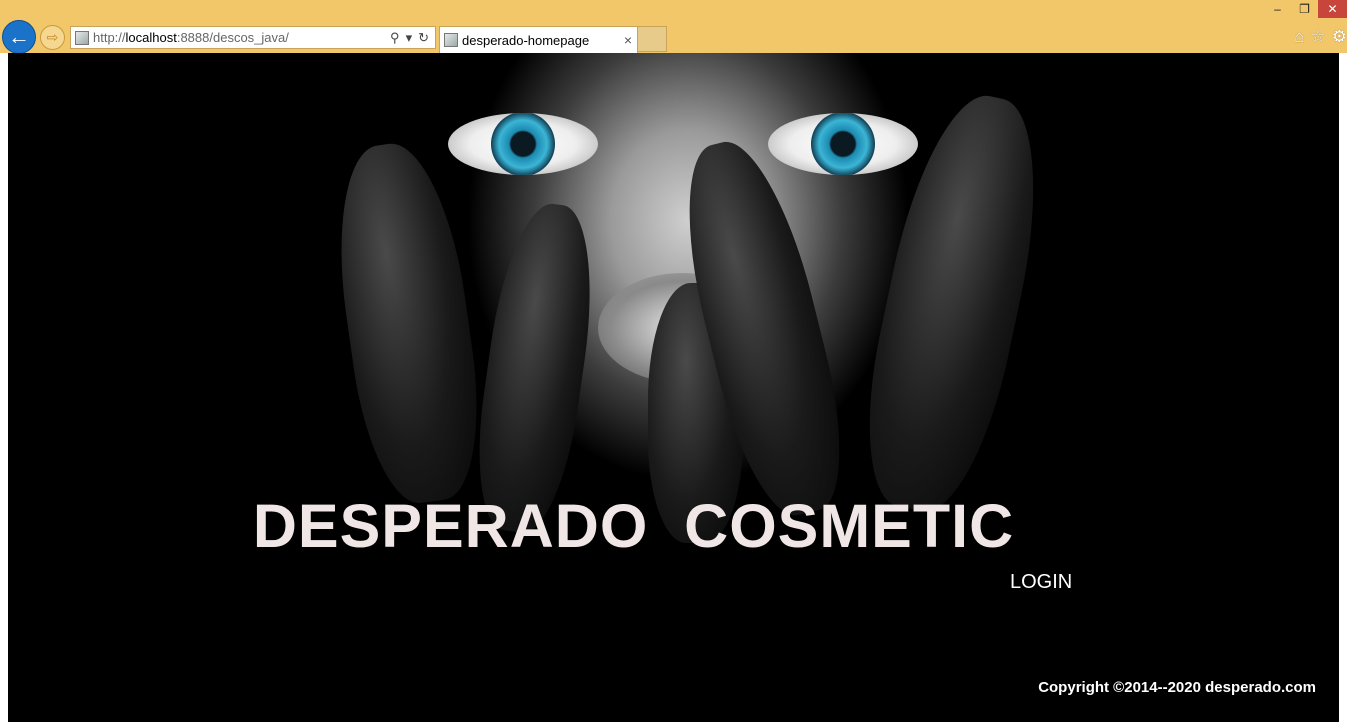  Describe the element at coordinates (1339, 37) in the screenshot. I see `gear-icon: ⚙` at that location.